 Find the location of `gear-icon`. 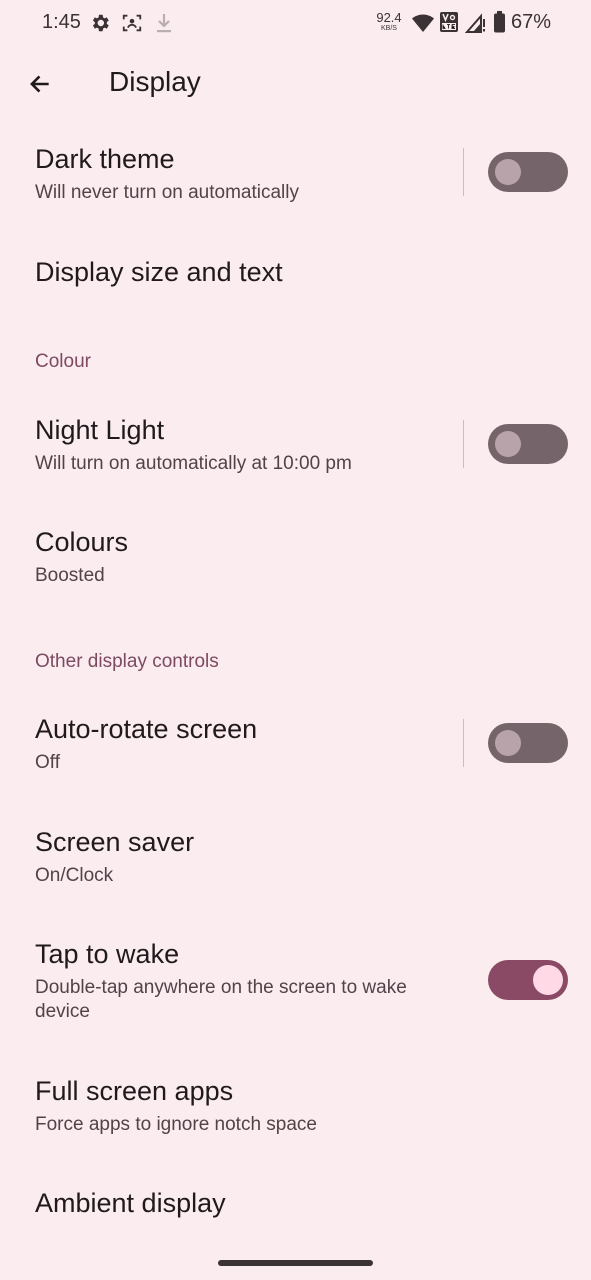

gear-icon is located at coordinates (100, 25).